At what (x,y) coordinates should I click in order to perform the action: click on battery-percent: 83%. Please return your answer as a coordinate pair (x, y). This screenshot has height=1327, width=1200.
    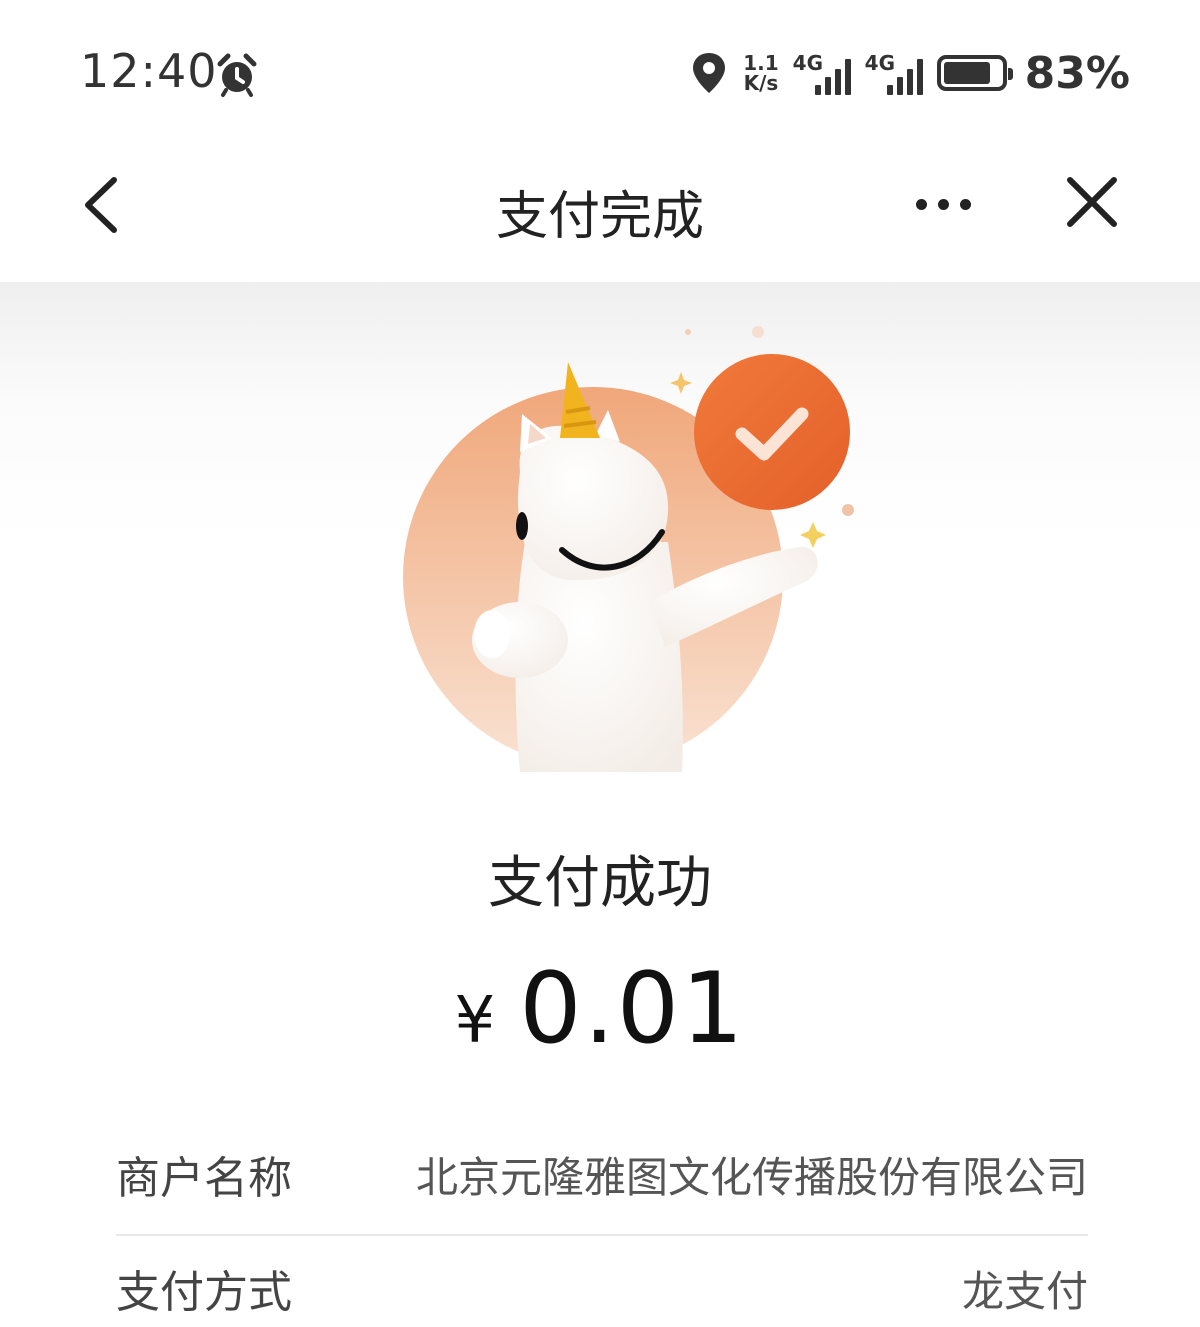
    Looking at the image, I should click on (1077, 73).